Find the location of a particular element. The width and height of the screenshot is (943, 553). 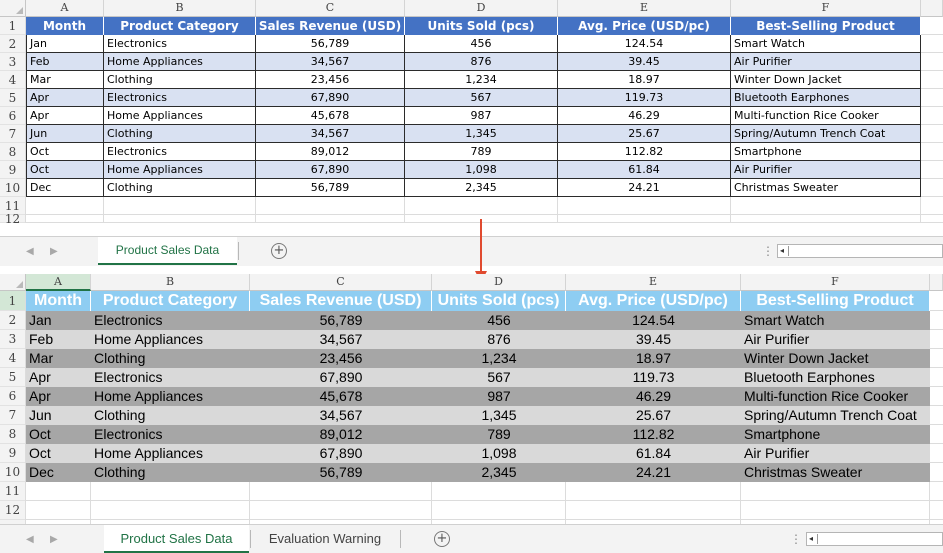

table-cell: 124.54 is located at coordinates (644, 44).